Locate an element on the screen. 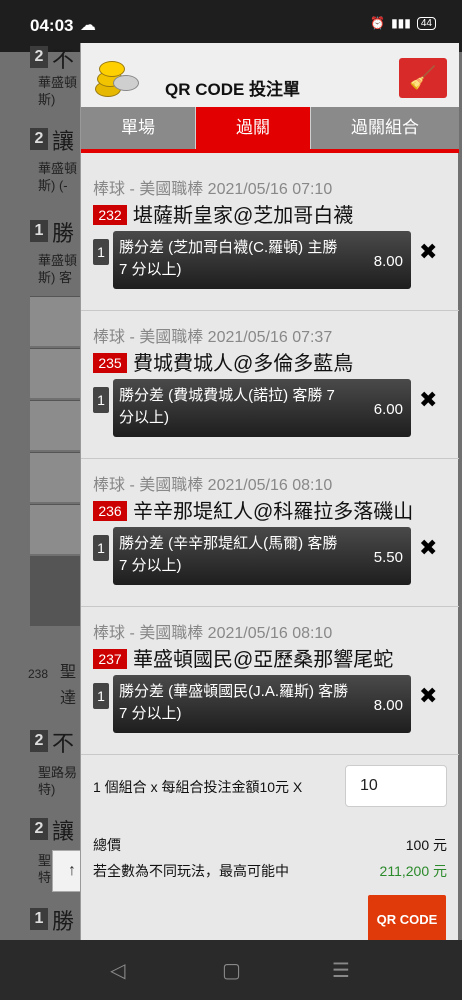 The height and width of the screenshot is (1000, 462). recents-icon: ☰ is located at coordinates (341, 970).